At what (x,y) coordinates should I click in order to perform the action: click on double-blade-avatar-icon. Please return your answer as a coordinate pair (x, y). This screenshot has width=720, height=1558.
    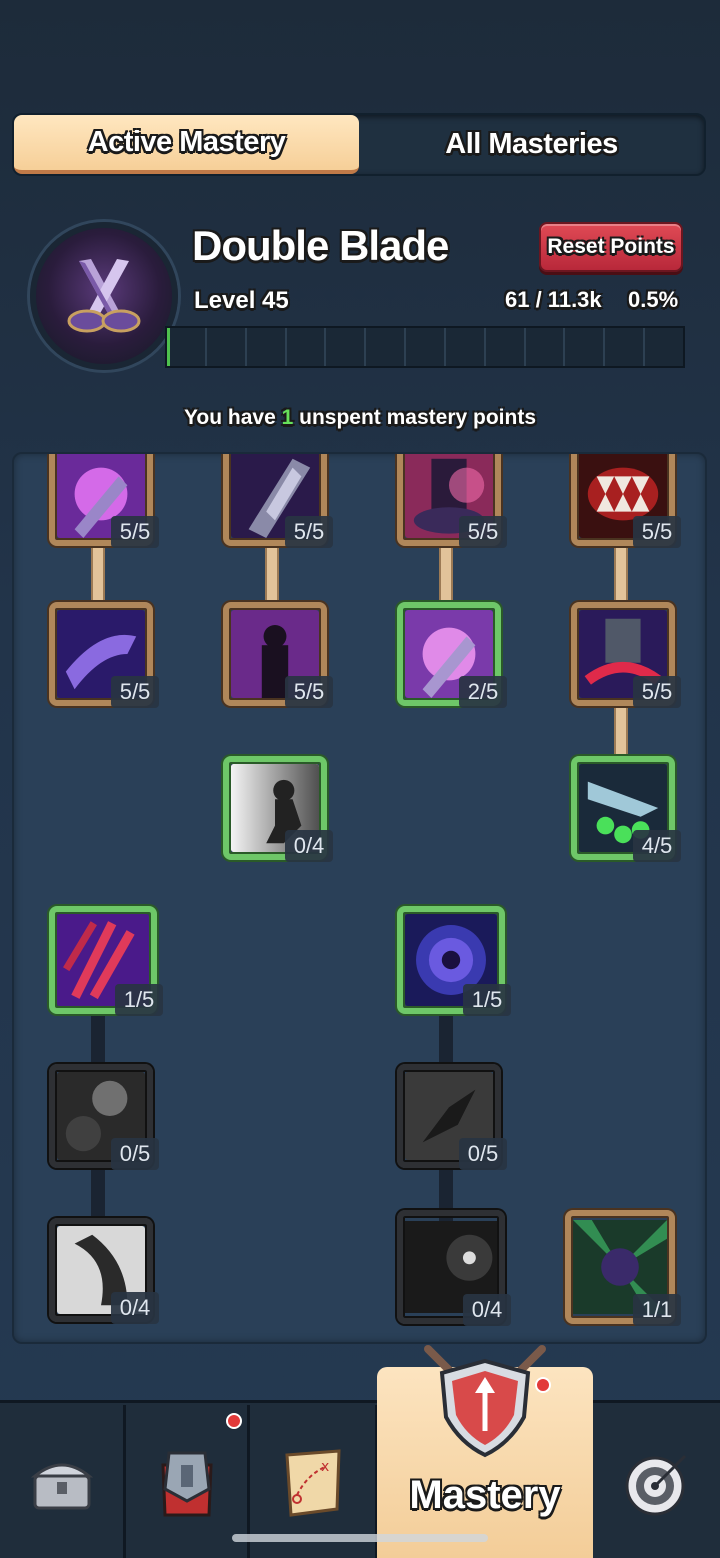
    Looking at the image, I should click on (104, 296).